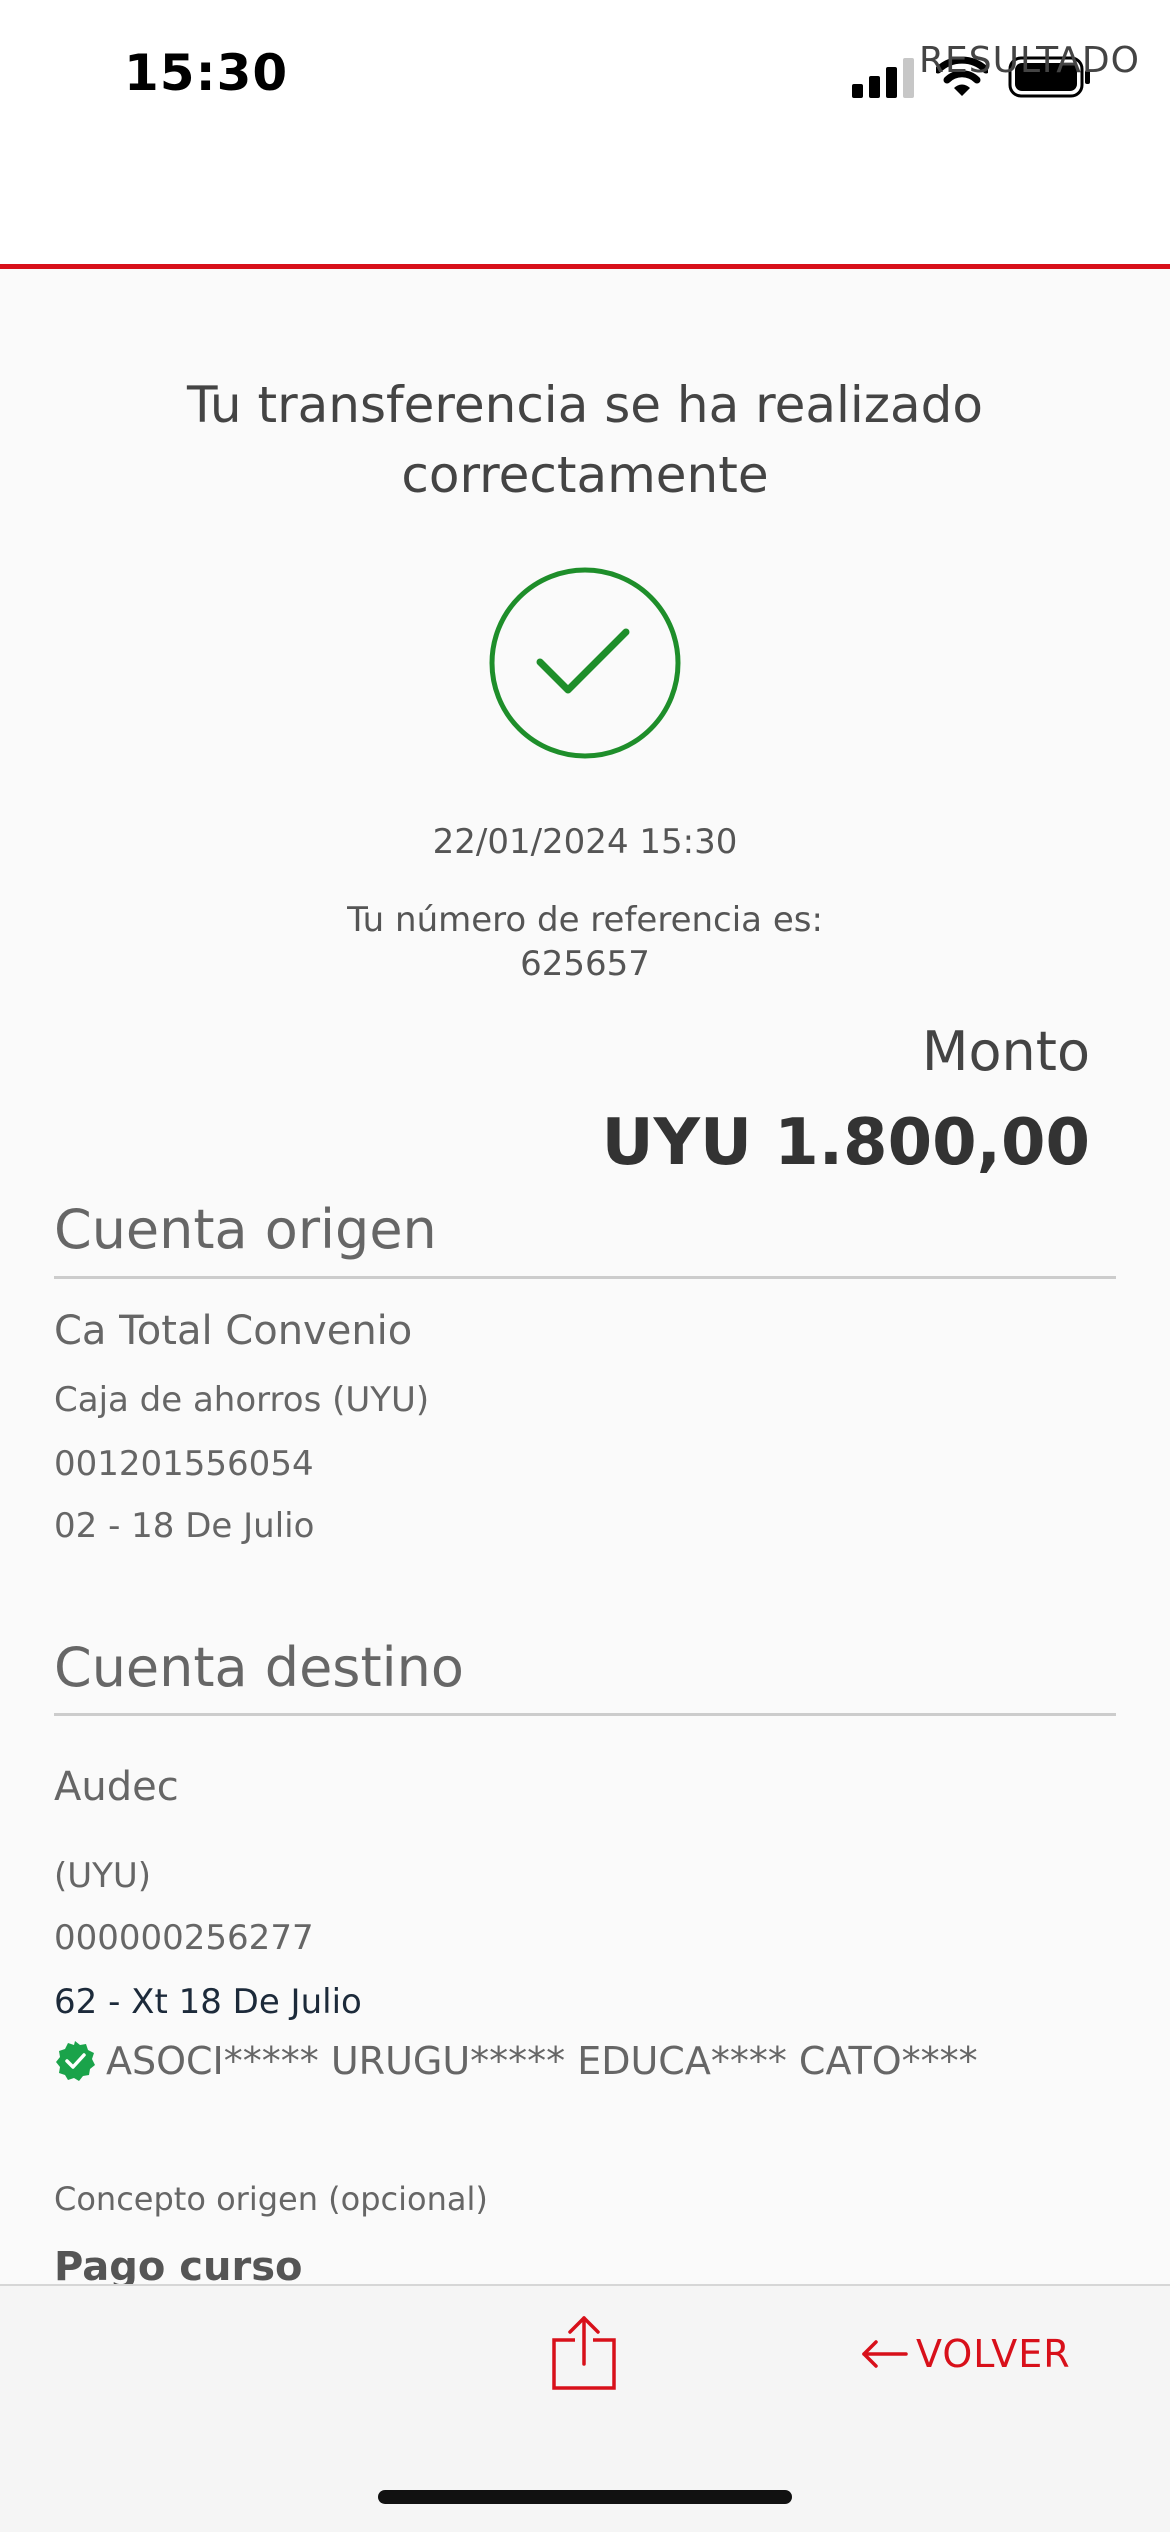 This screenshot has width=1170, height=2532. I want to click on arrow-left-icon, so click(885, 2354).